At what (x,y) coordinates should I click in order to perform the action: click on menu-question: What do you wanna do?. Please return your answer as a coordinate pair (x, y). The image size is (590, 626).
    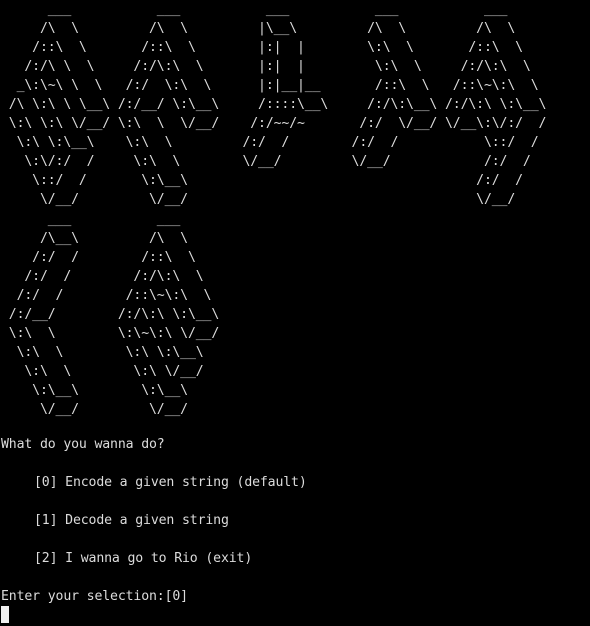
    Looking at the image, I should click on (83, 444).